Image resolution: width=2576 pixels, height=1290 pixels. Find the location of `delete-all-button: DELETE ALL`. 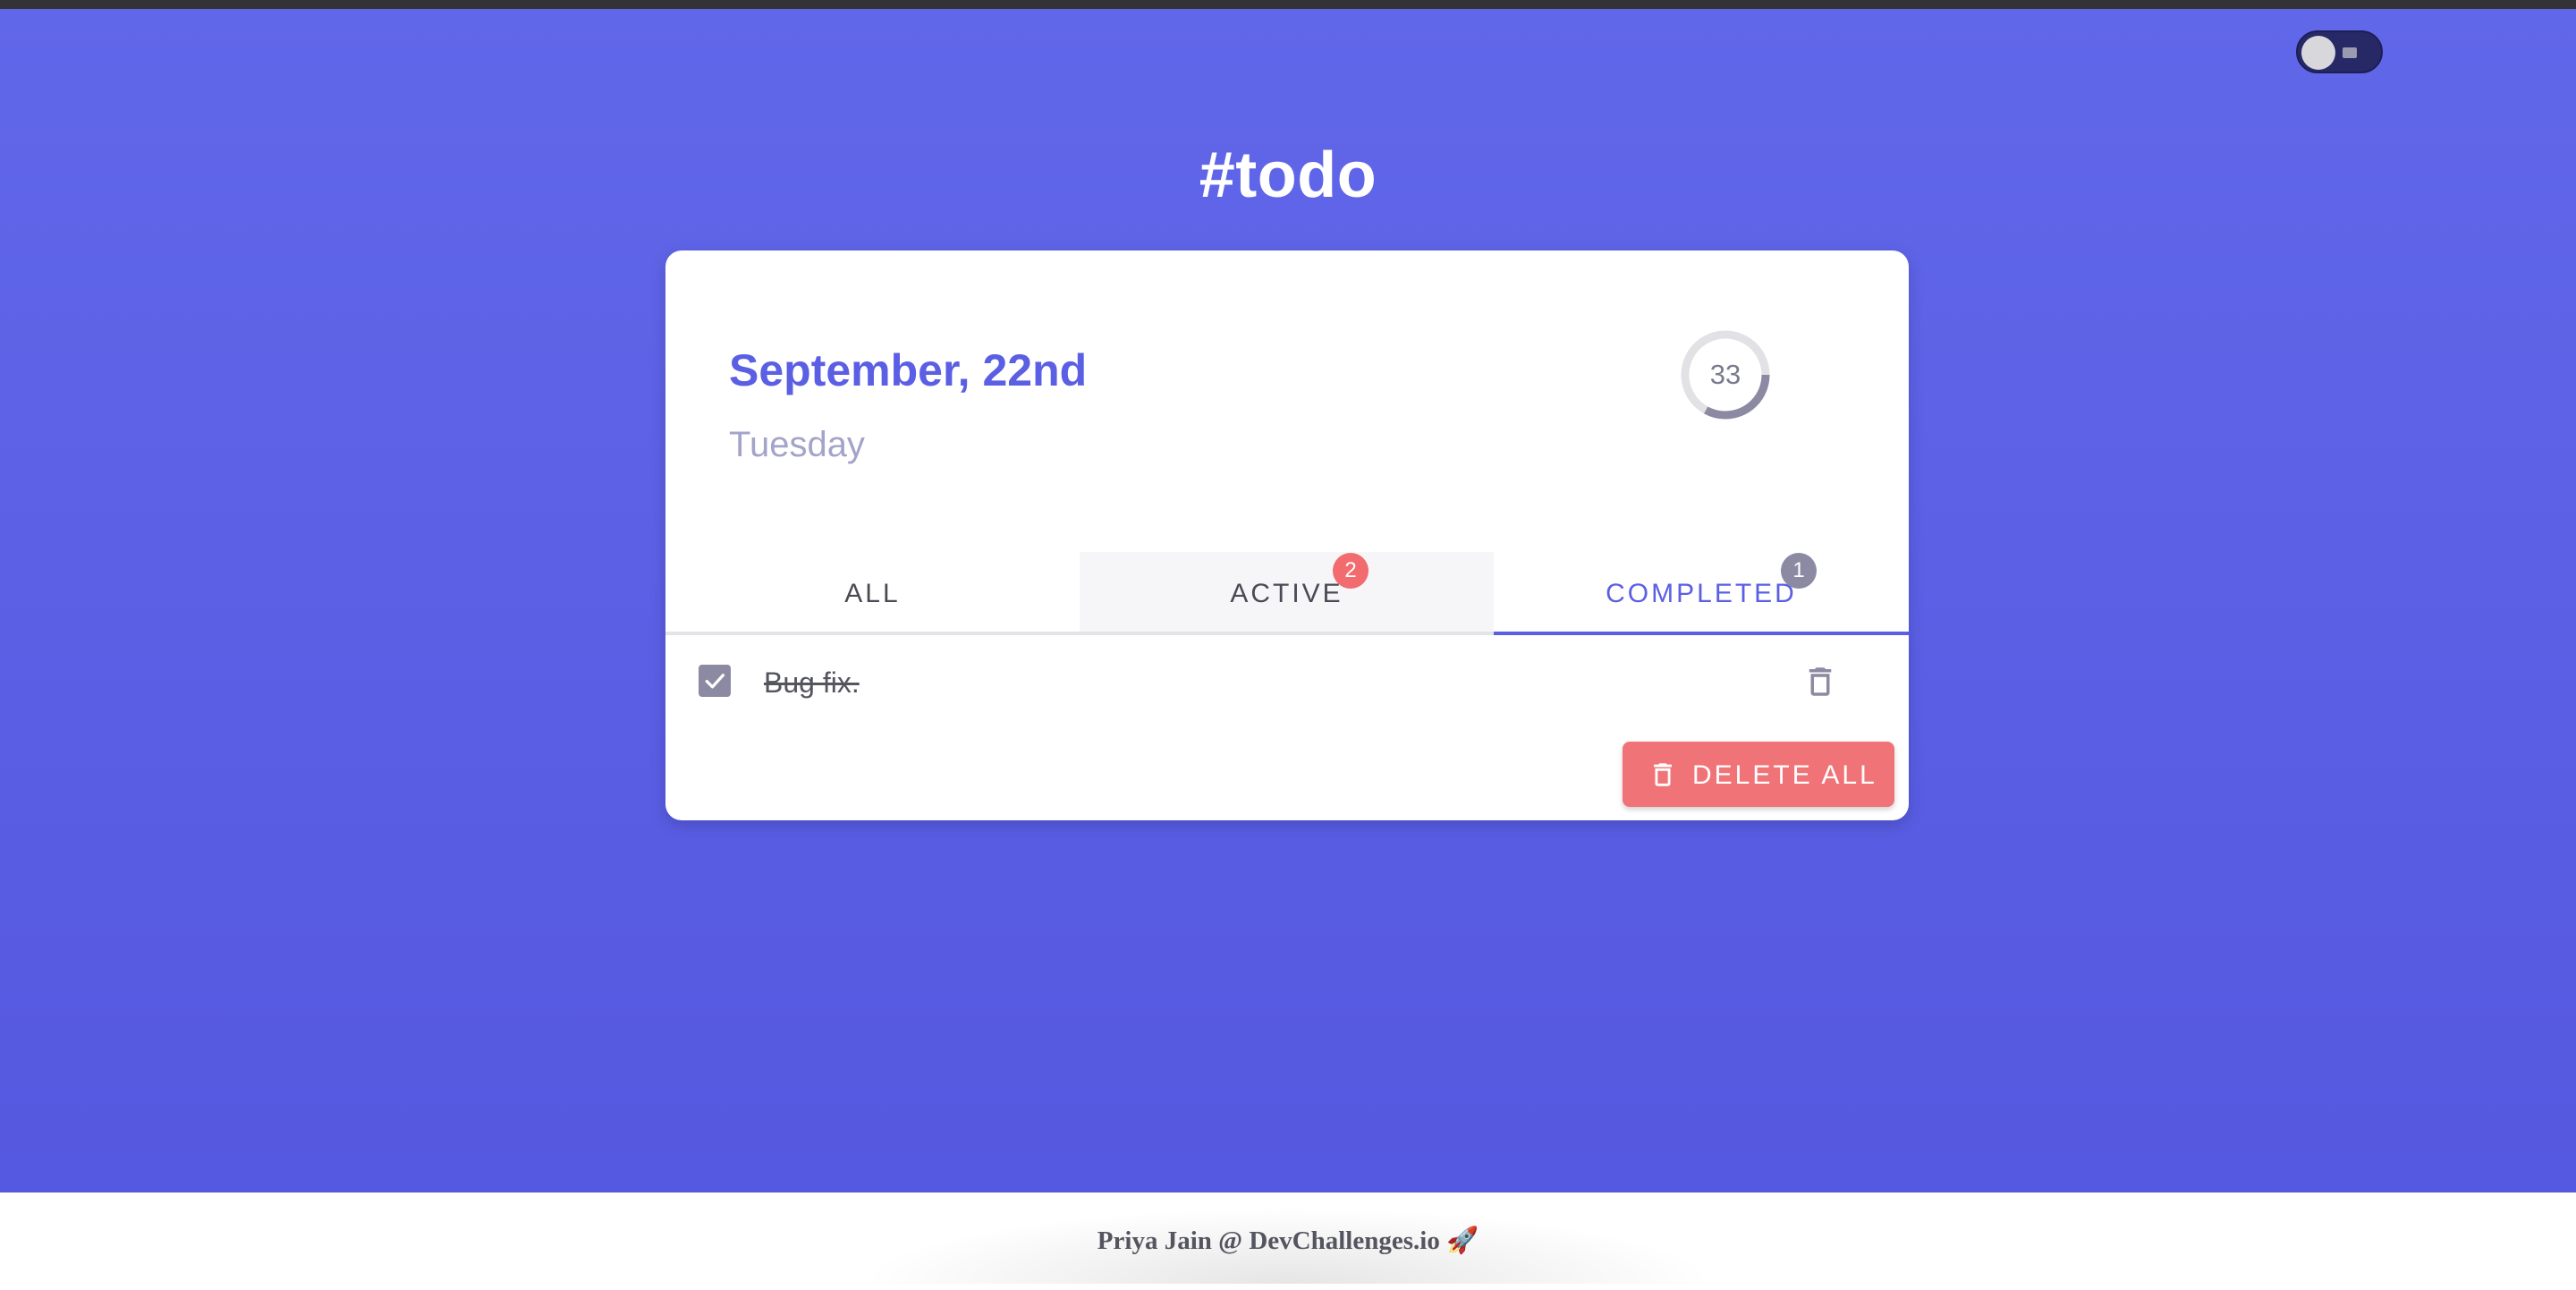

delete-all-button: DELETE ALL is located at coordinates (1758, 774).